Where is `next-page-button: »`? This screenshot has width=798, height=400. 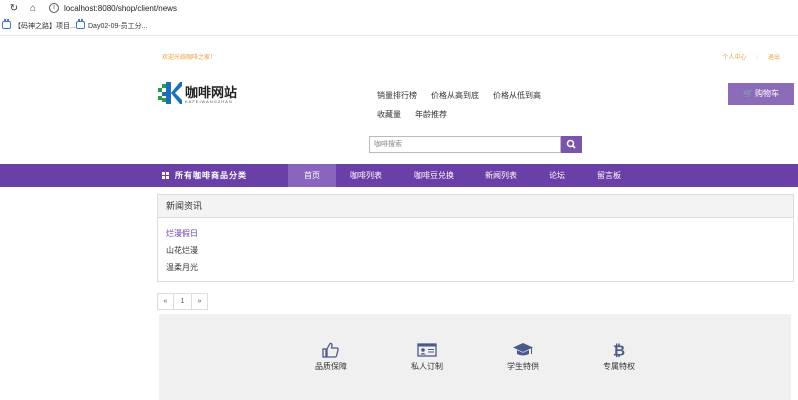 next-page-button: » is located at coordinates (199, 301).